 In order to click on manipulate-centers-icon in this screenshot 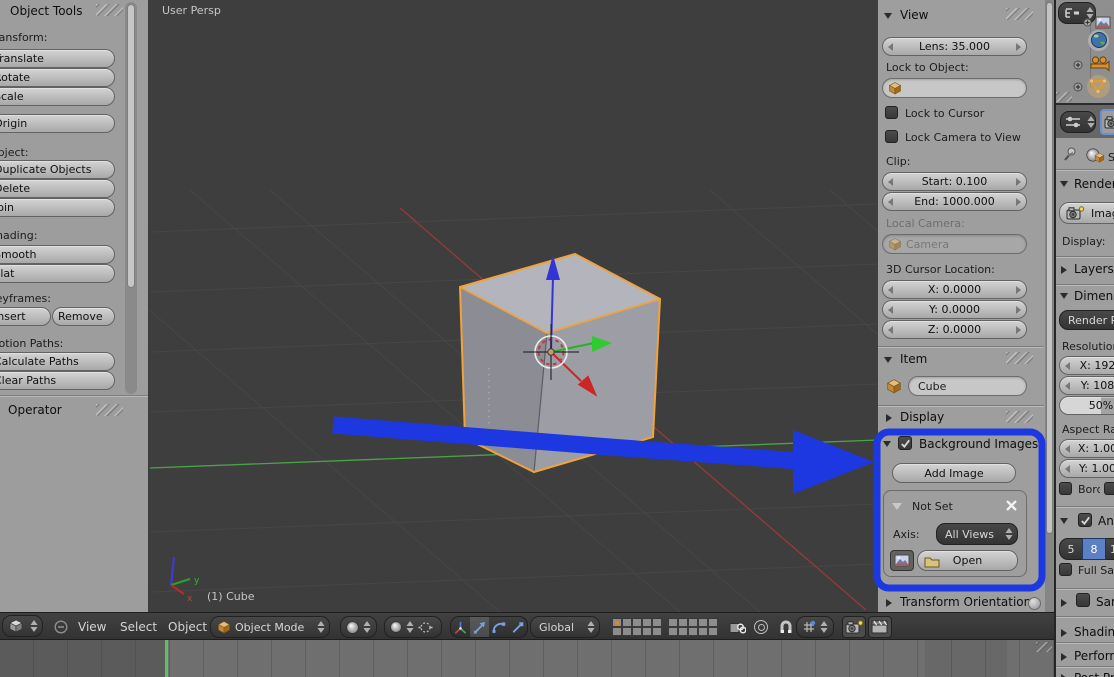, I will do `click(425, 627)`.